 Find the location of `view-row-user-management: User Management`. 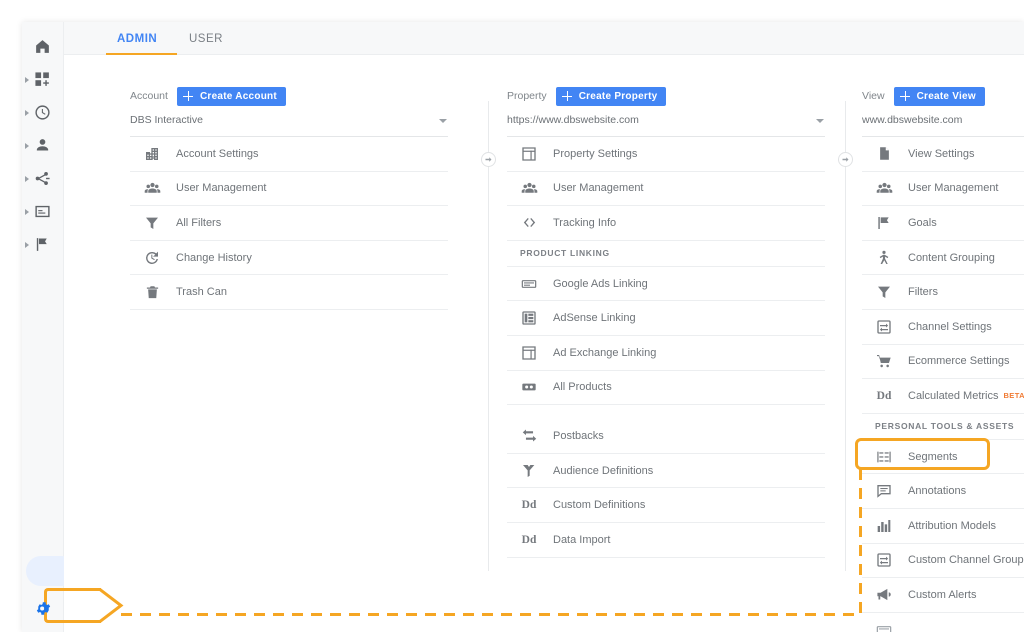

view-row-user-management: User Management is located at coordinates (943, 189).